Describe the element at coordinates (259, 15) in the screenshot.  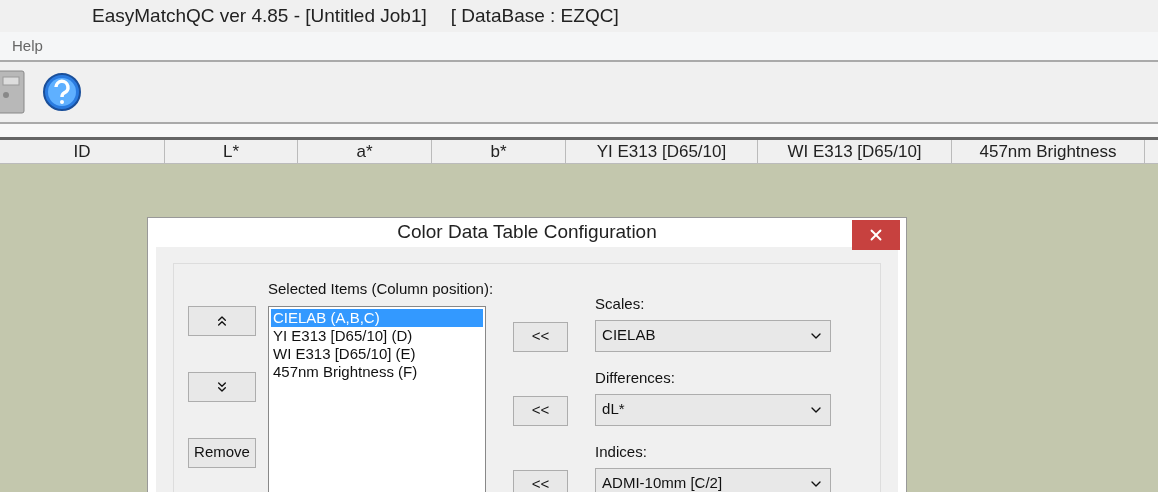
I see `window-title: EasyMatchQC ver 4.85 - [Untitled Job1]` at that location.